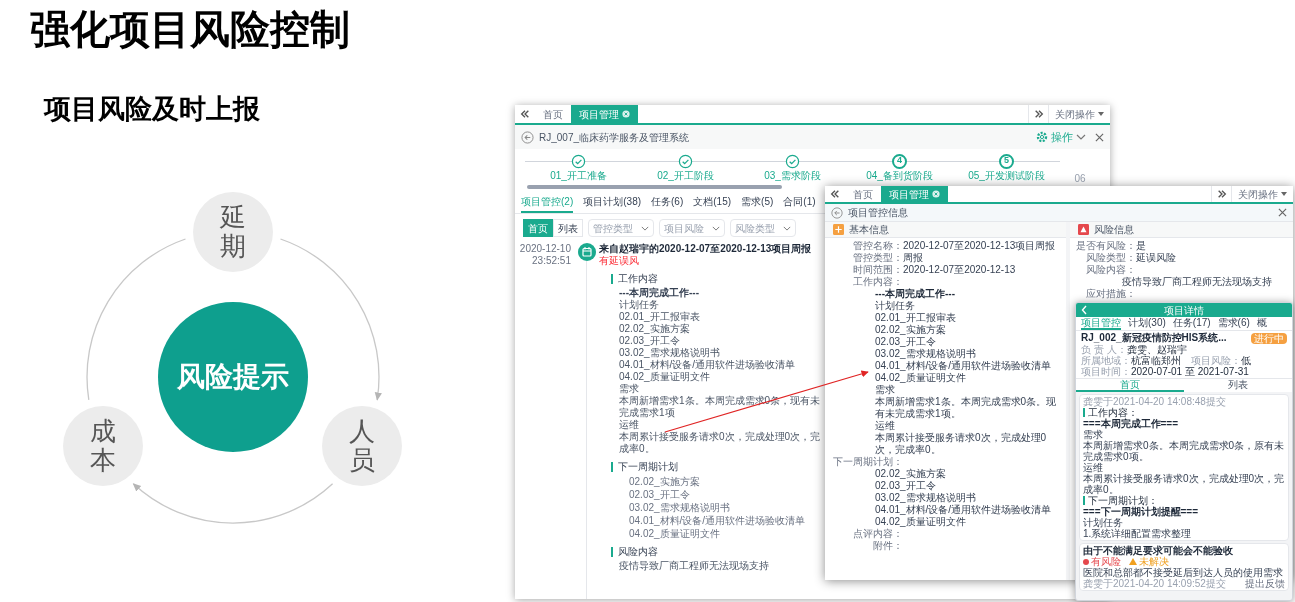 The image size is (1295, 602). I want to click on field-label: 时间范围：, so click(878, 270).